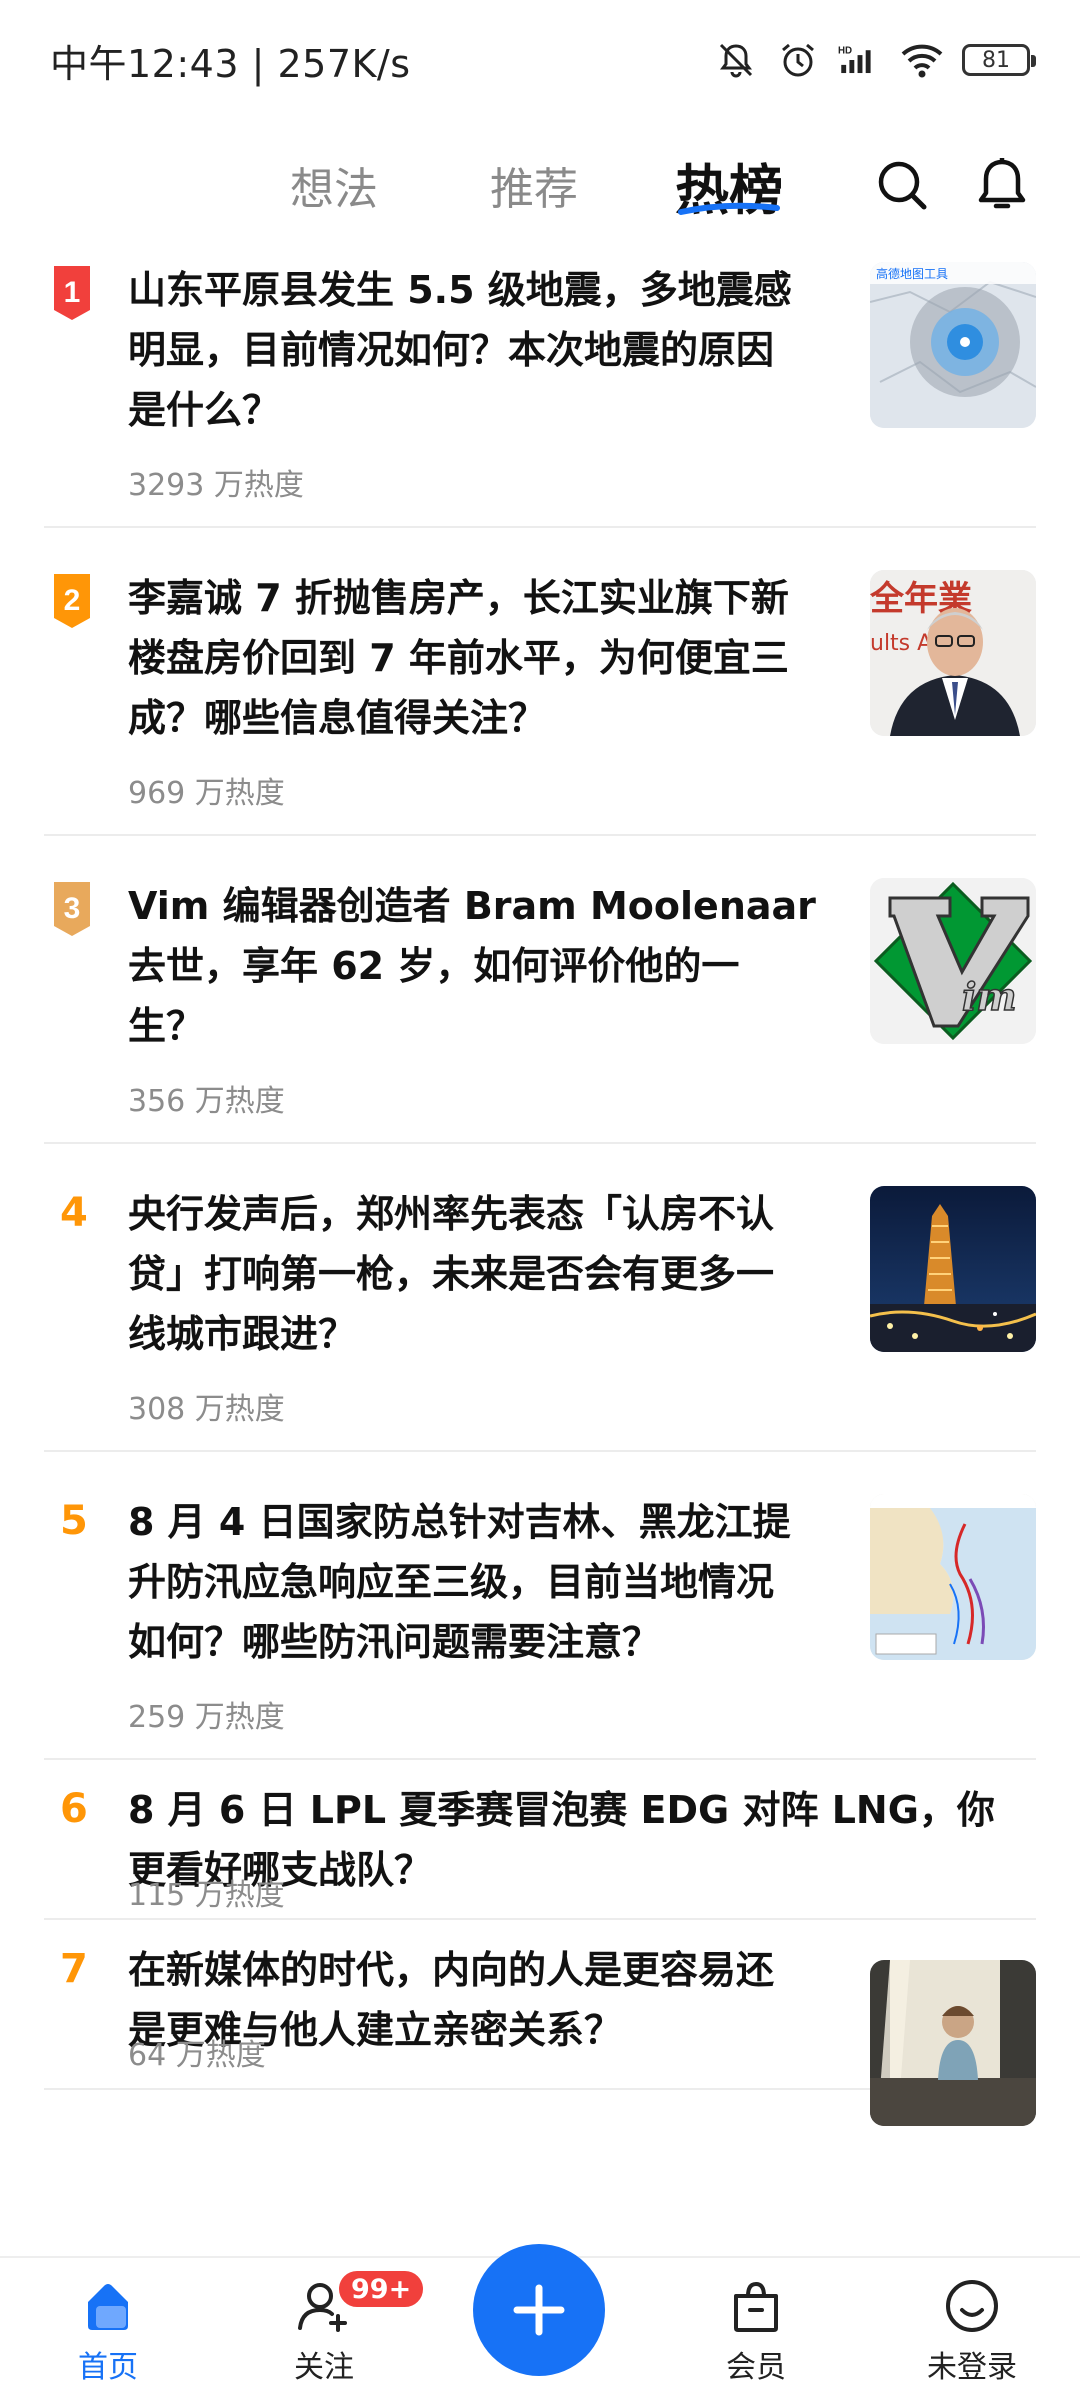 The image size is (1080, 2400). I want to click on notification-count-badge: 99+, so click(381, 2289).